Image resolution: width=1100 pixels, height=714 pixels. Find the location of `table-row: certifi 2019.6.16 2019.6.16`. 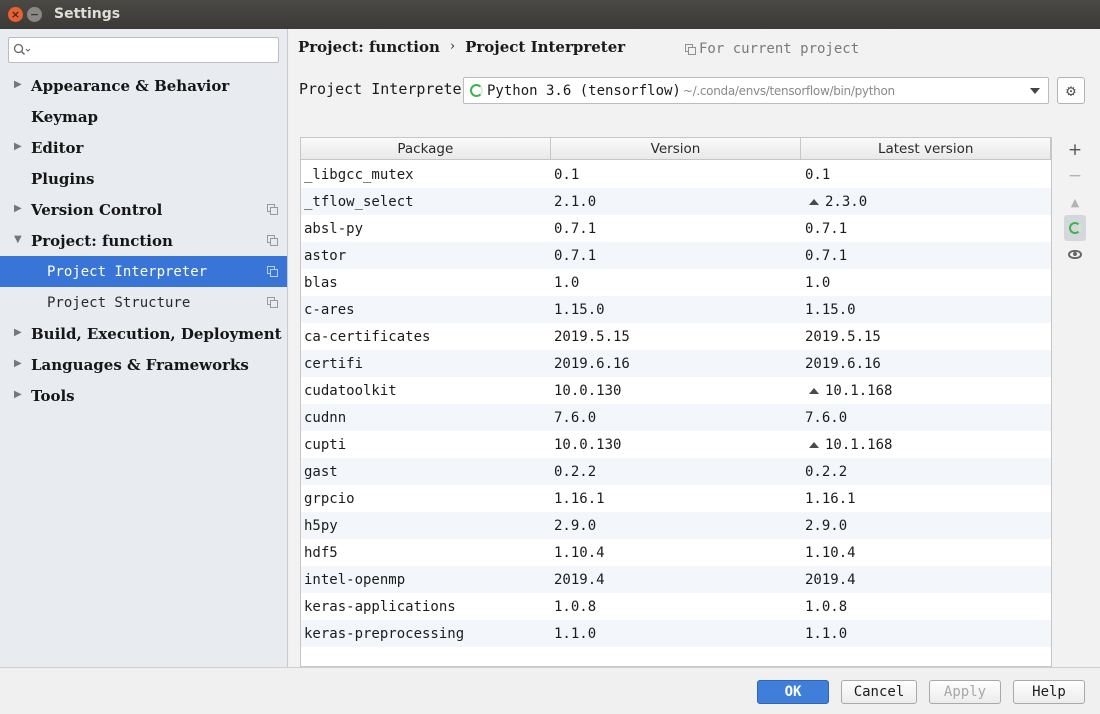

table-row: certifi 2019.6.16 2019.6.16 is located at coordinates (676, 363).